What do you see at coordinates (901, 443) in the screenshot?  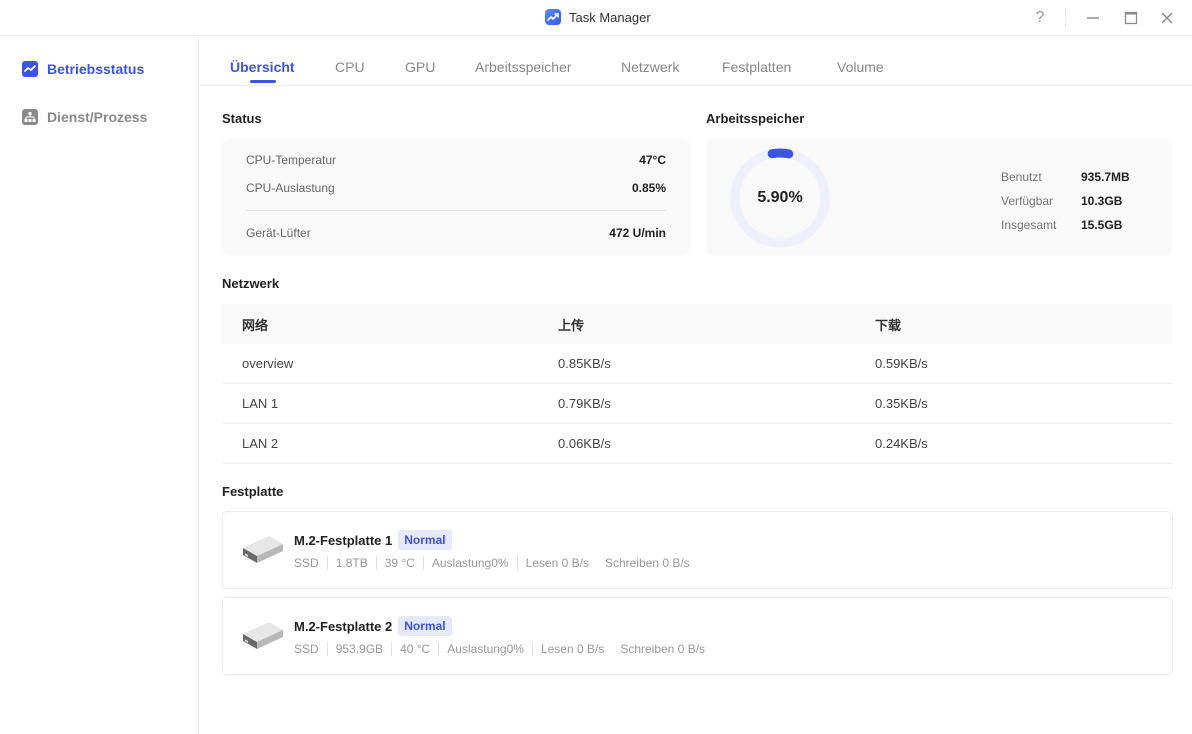 I see `download-rate: 0.24KB/s` at bounding box center [901, 443].